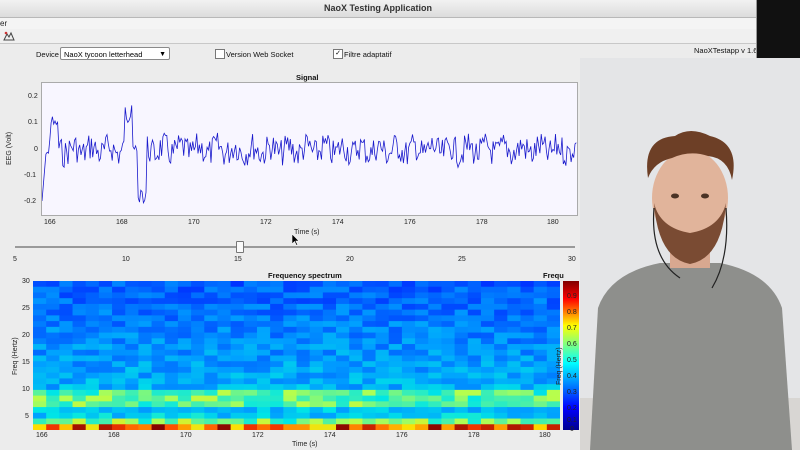  Describe the element at coordinates (3, 23) in the screenshot. I see `menu-item-fragment: er` at that location.